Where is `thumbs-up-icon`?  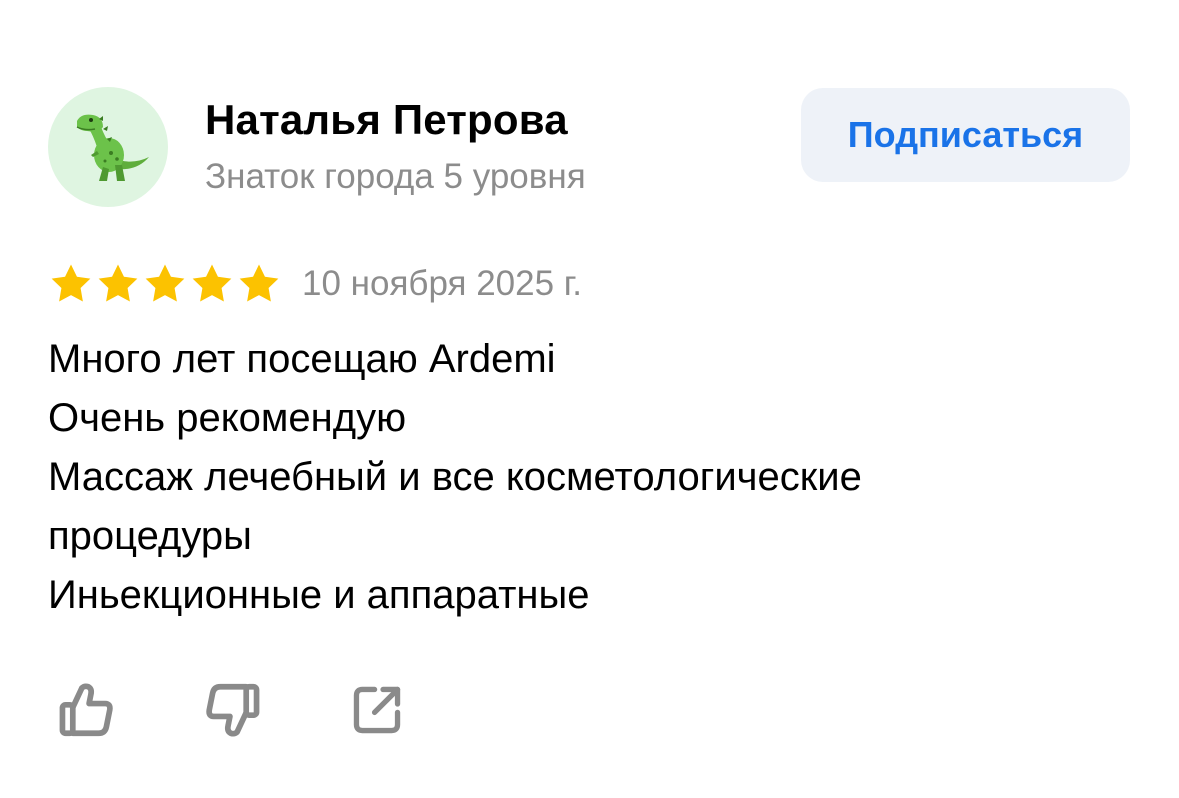
thumbs-up-icon is located at coordinates (86, 710).